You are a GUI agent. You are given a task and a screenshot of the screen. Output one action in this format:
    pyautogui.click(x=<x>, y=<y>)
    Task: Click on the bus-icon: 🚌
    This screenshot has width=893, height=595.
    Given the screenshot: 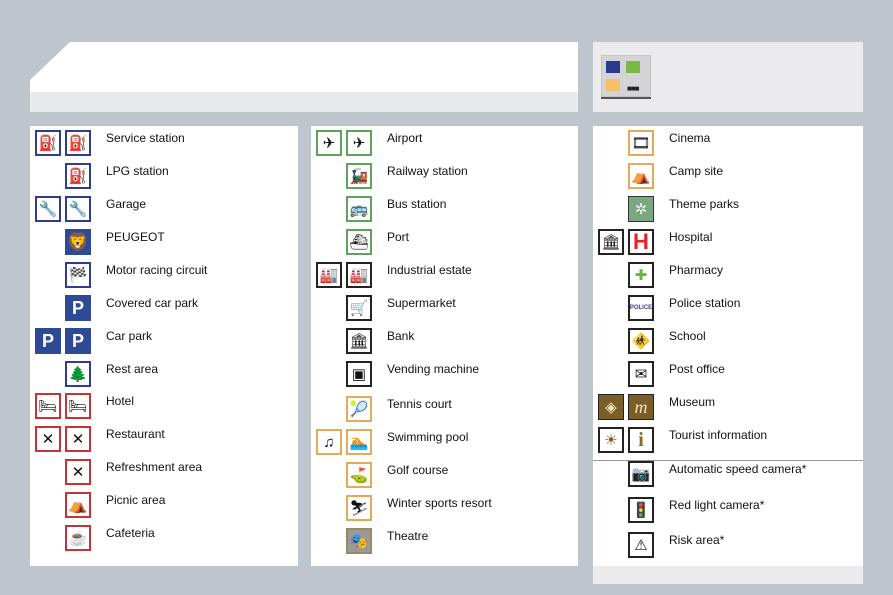 What is the action you would take?
    pyautogui.click(x=359, y=209)
    